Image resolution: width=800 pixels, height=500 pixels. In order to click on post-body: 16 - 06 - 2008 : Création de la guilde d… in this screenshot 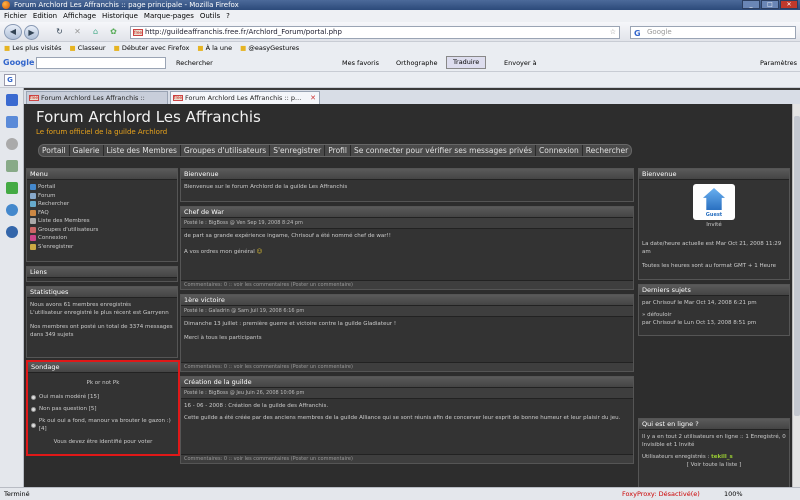, I will do `click(402, 412)`.